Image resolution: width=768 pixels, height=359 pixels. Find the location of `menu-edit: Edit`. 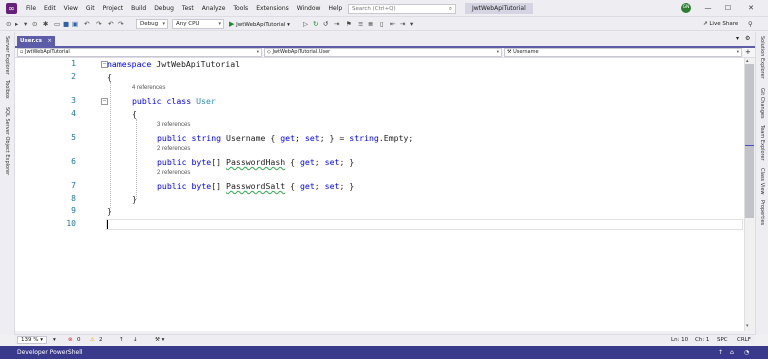

menu-edit: Edit is located at coordinates (50, 8).